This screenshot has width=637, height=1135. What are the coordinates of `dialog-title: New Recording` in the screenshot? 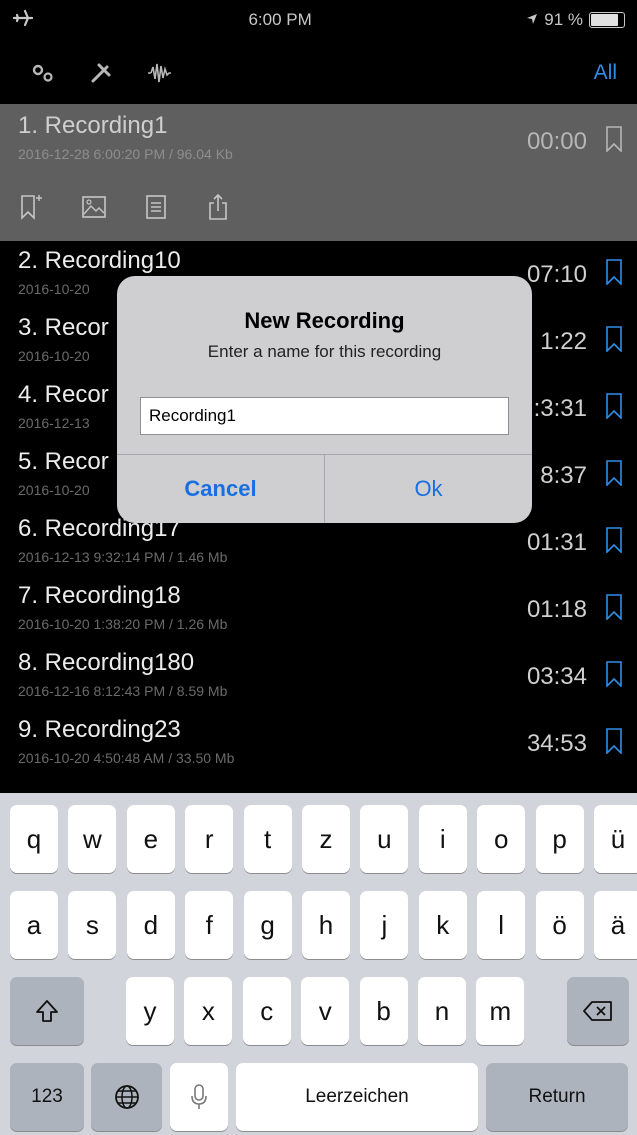 It's located at (324, 320).